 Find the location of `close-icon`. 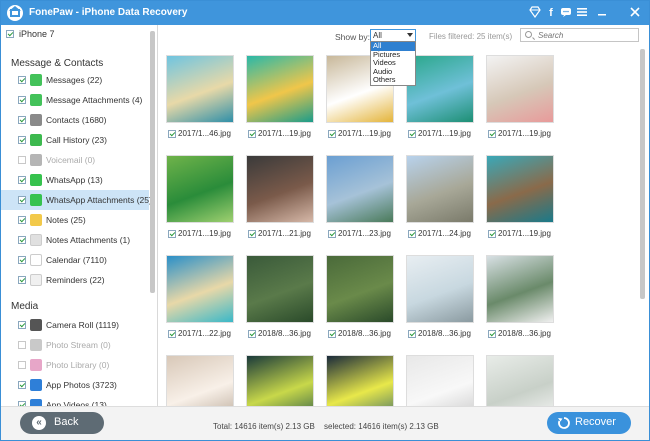

close-icon is located at coordinates (635, 13).